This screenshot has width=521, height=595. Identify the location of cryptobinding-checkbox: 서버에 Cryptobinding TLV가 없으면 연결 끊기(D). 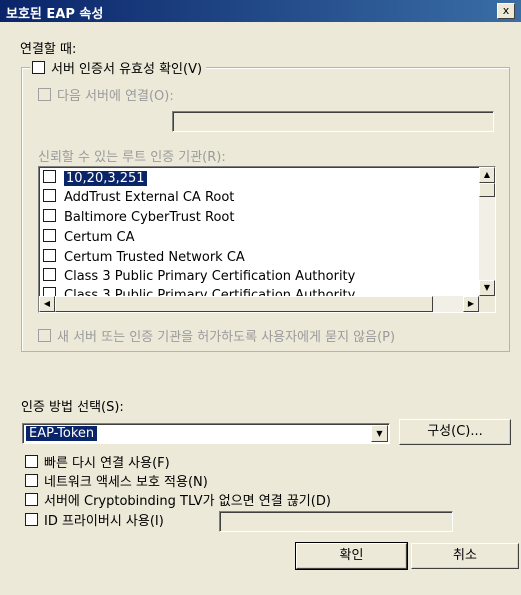
(178, 499).